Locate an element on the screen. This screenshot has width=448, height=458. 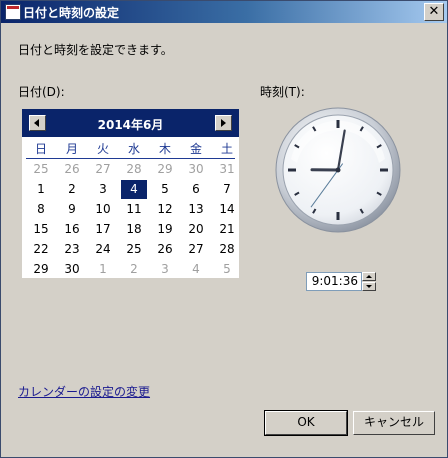
dialog-description: 日付と時刻を設定できます。 is located at coordinates (95, 50).